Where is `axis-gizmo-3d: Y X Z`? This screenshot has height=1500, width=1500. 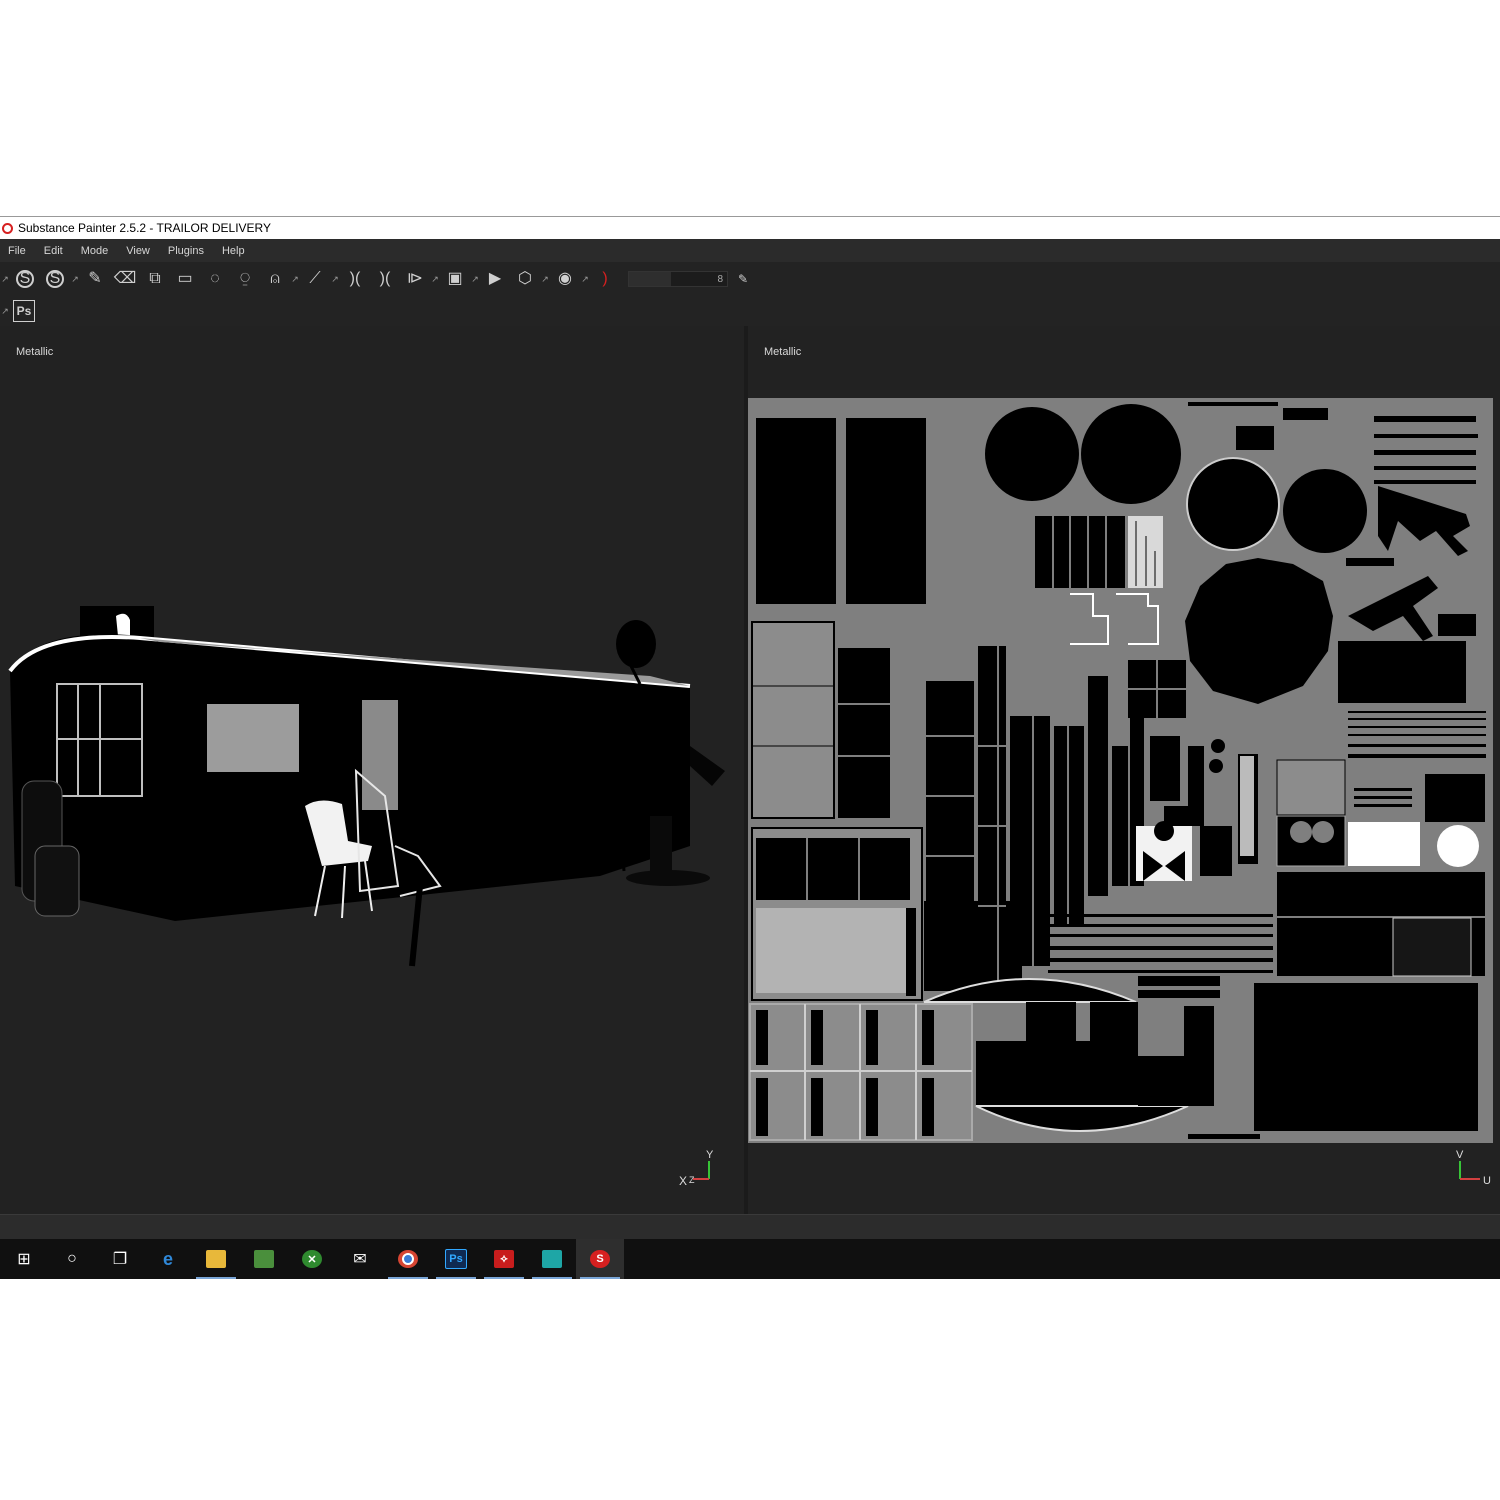 axis-gizmo-3d: Y X Z is located at coordinates (696, 1168).